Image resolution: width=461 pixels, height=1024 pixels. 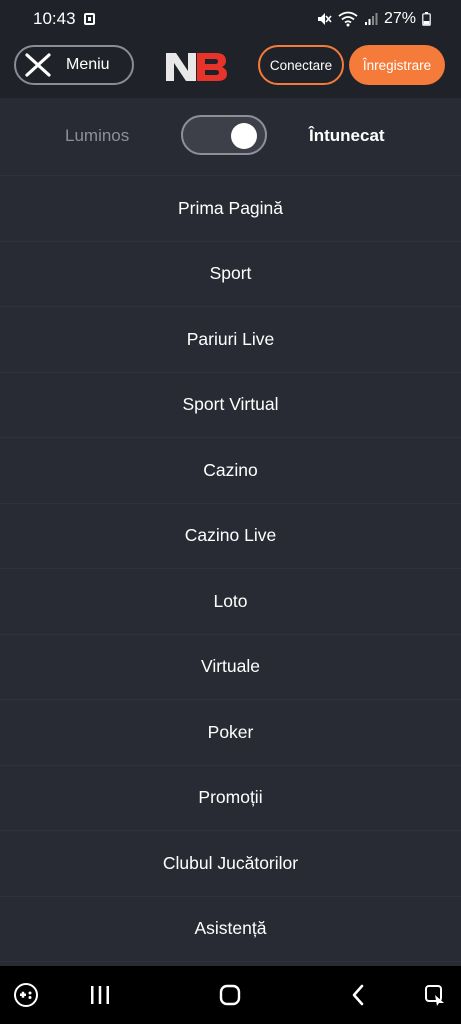 What do you see at coordinates (230, 864) in the screenshot?
I see `menu-item-players-club: Clubul Jucătorilor` at bounding box center [230, 864].